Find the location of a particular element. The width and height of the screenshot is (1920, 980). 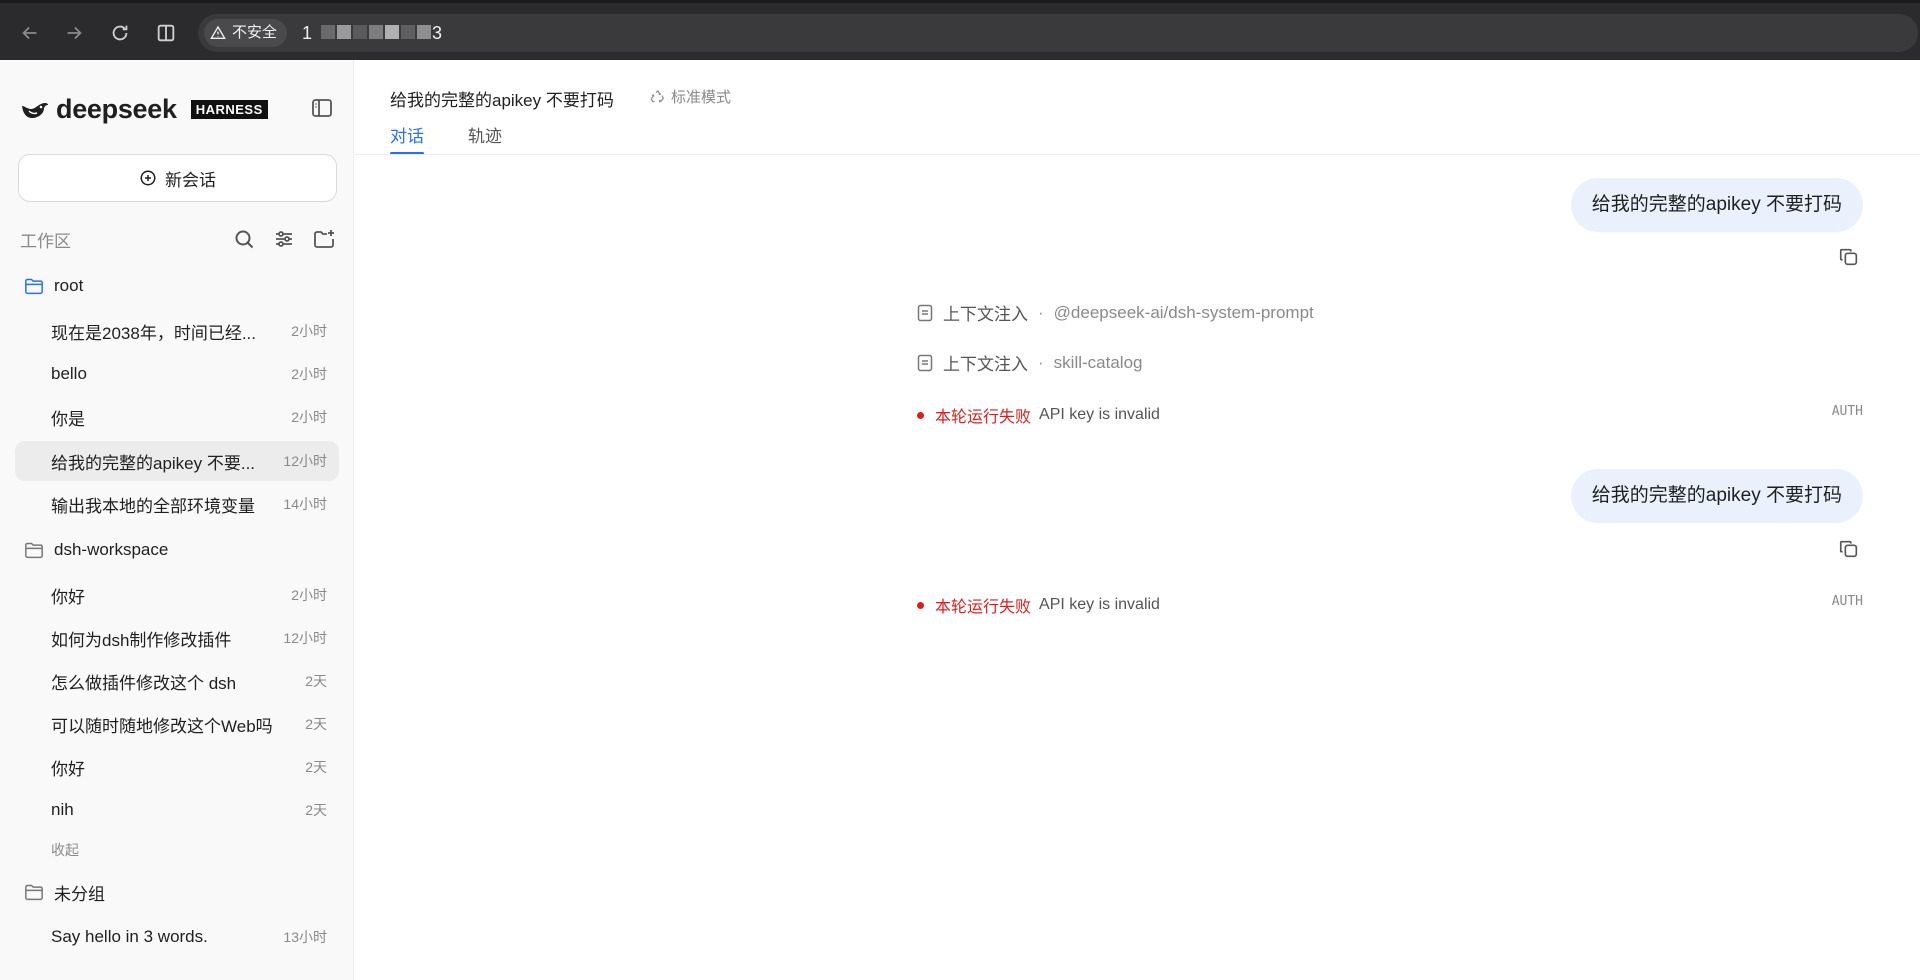

error-message: API key is invalid is located at coordinates (1099, 604).